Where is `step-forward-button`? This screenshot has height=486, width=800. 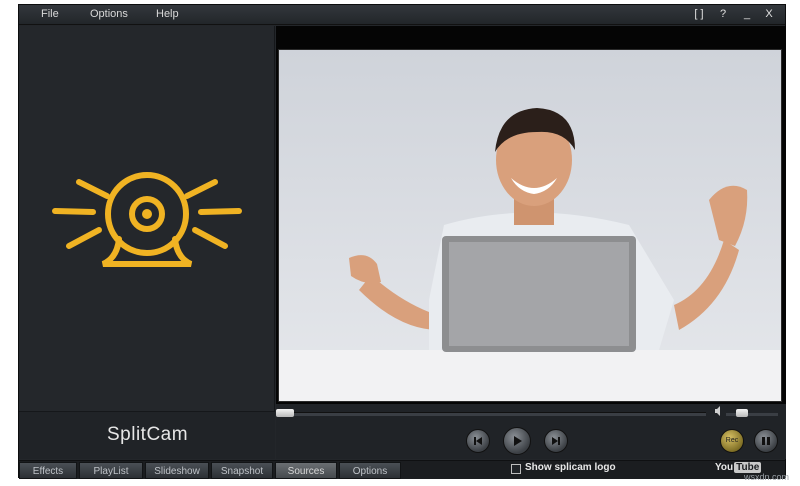
step-forward-button is located at coordinates (556, 441).